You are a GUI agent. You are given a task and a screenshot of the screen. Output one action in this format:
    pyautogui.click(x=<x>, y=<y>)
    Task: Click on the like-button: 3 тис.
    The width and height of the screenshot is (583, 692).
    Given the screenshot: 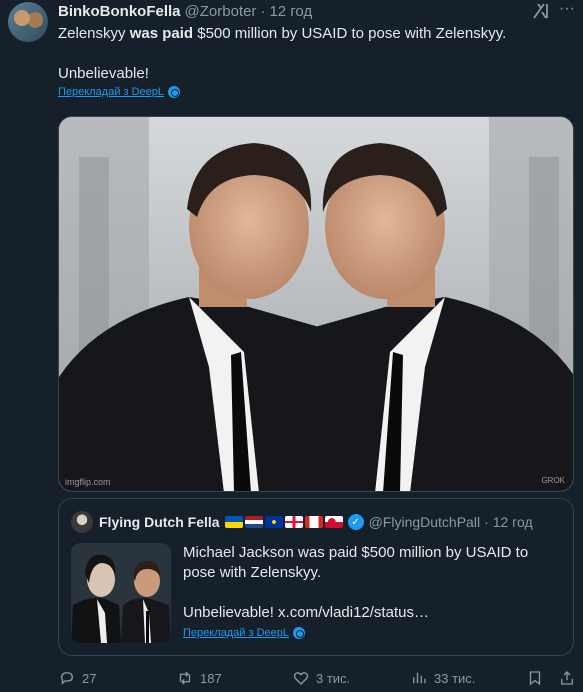 What is the action you would take?
    pyautogui.click(x=321, y=678)
    